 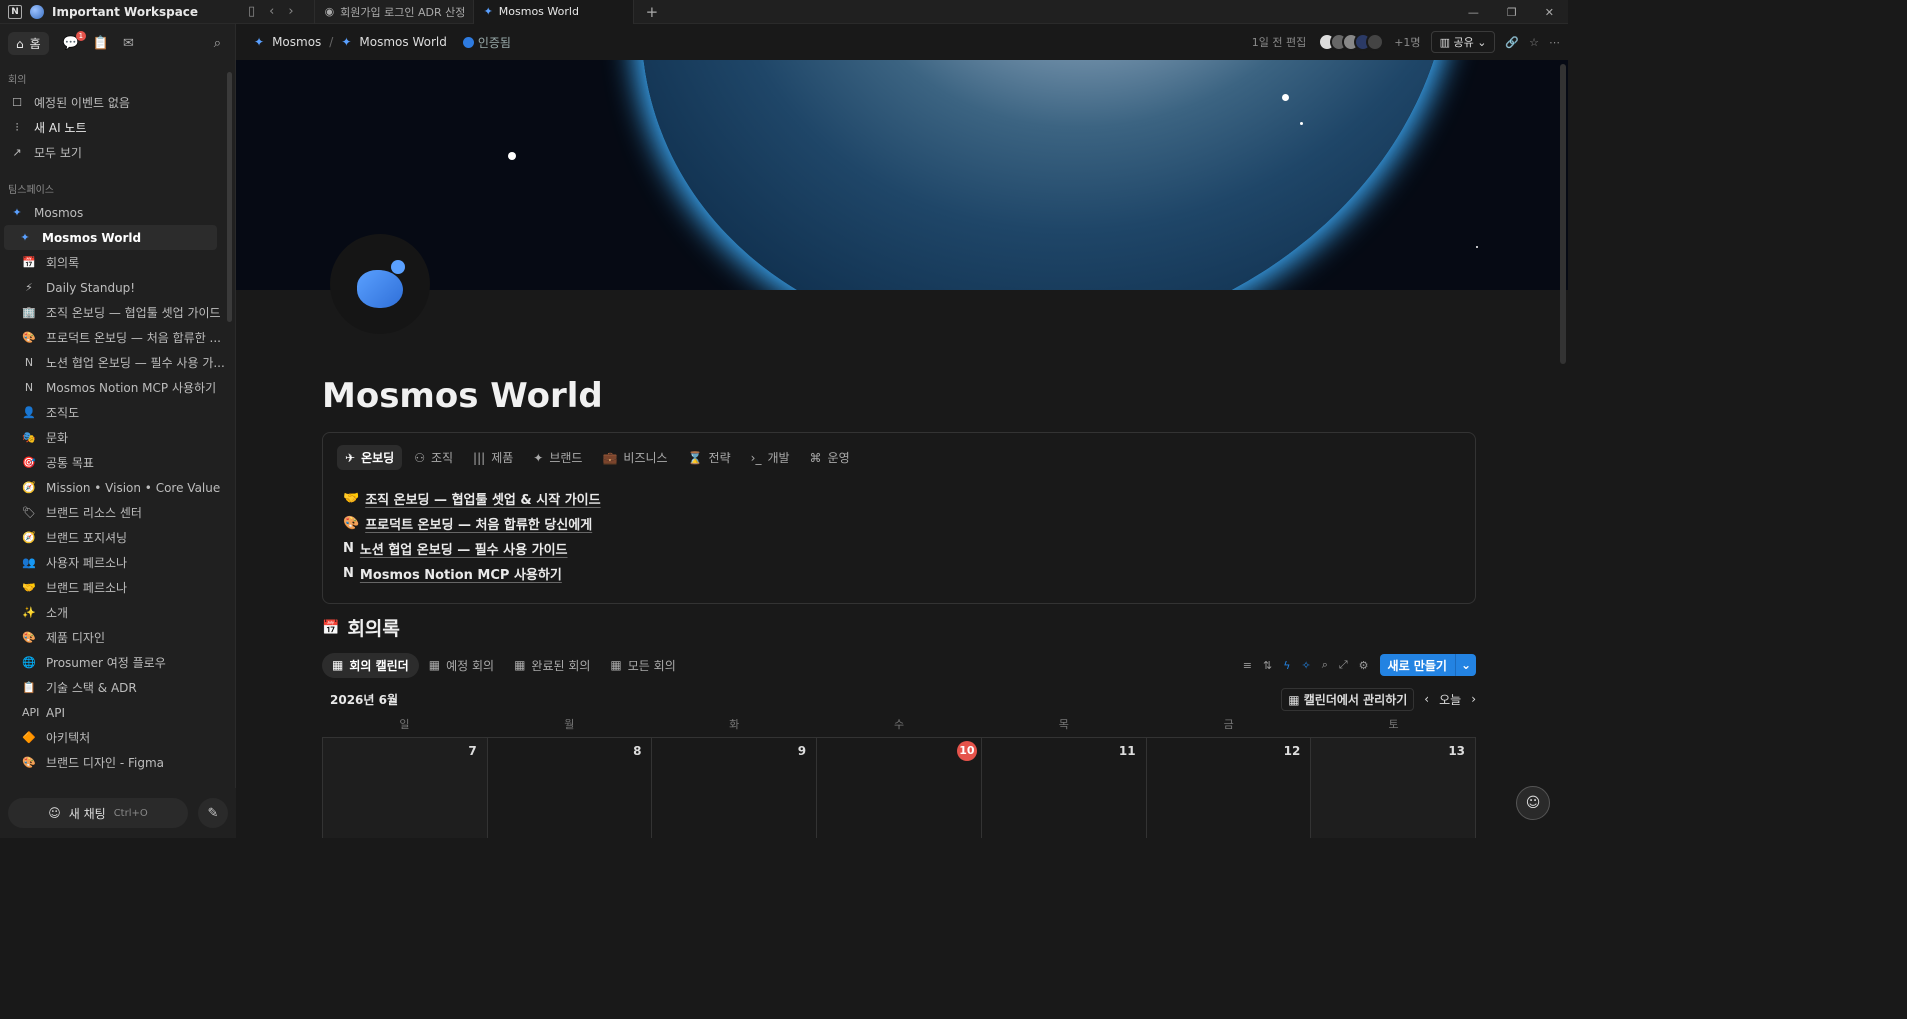 I want to click on automation-icon: ϟ, so click(x=1286, y=665).